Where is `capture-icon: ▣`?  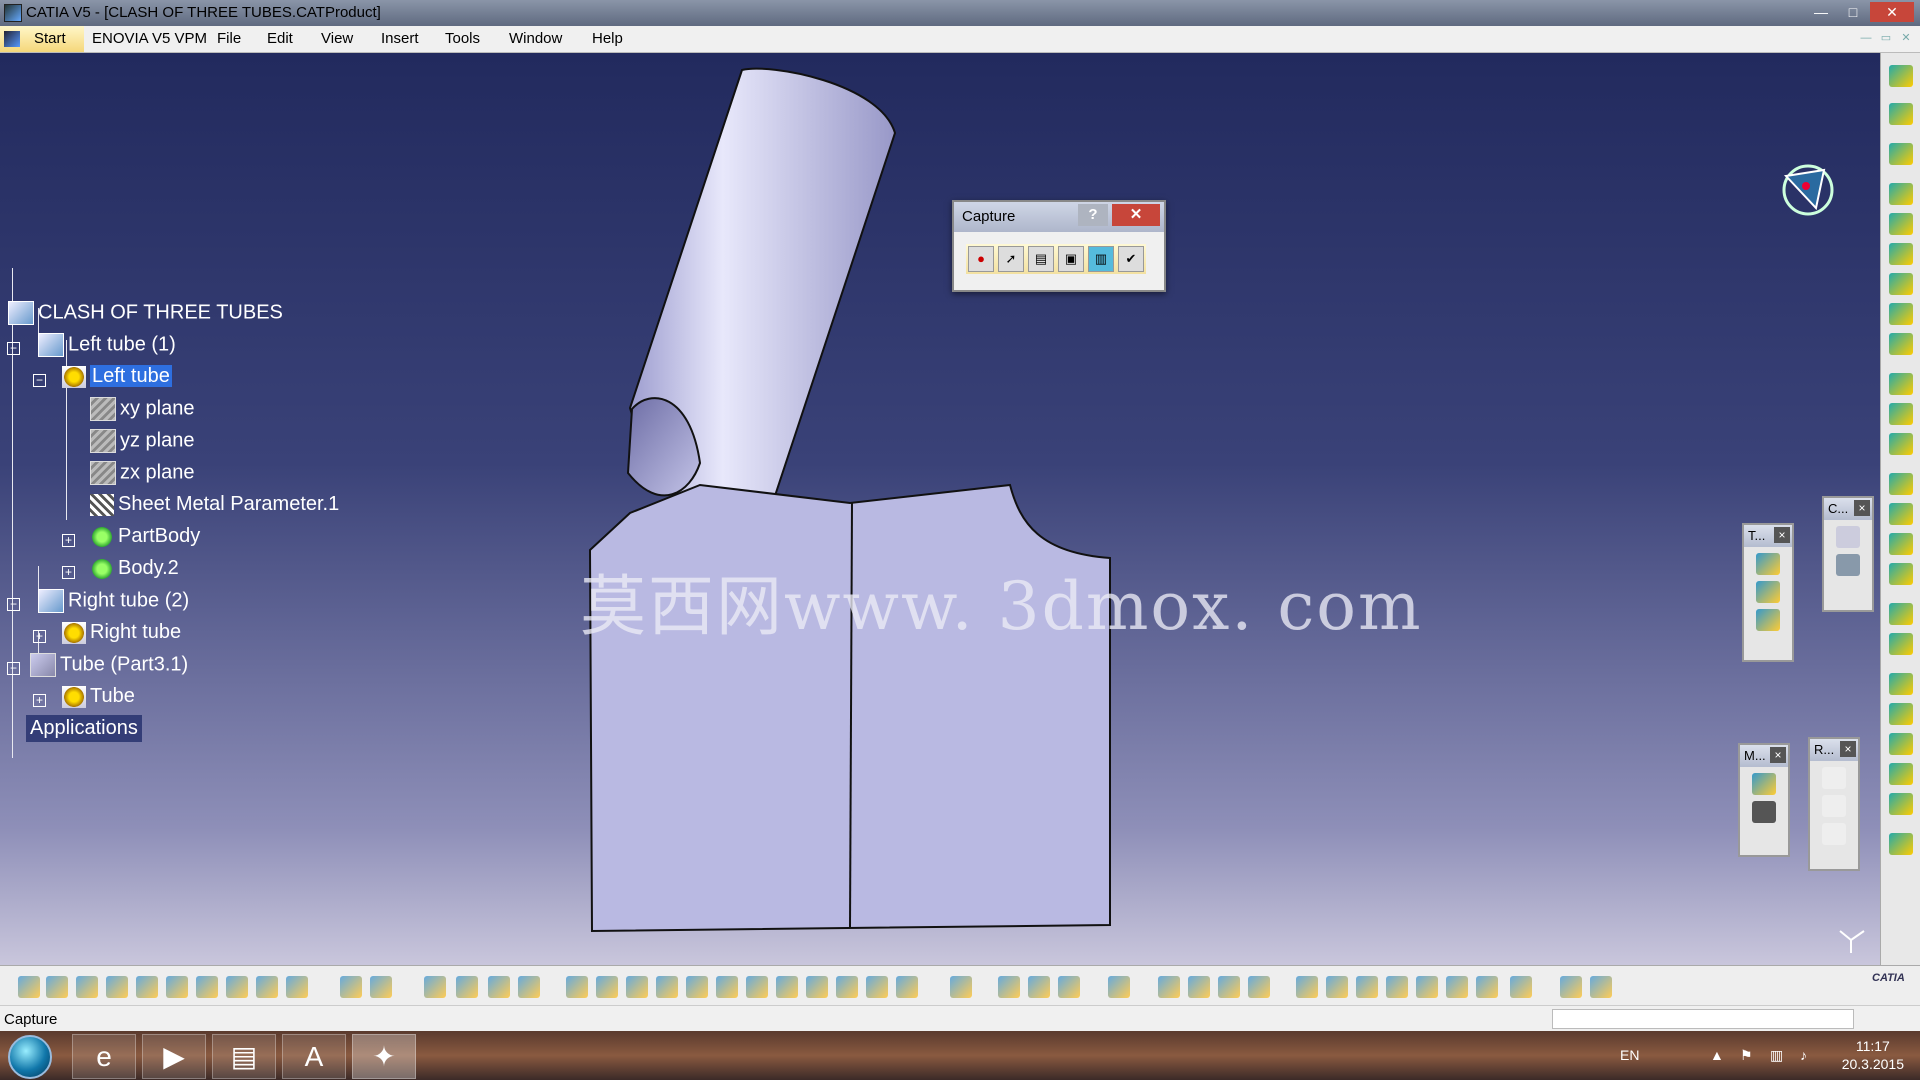
capture-icon: ▣ is located at coordinates (1071, 259).